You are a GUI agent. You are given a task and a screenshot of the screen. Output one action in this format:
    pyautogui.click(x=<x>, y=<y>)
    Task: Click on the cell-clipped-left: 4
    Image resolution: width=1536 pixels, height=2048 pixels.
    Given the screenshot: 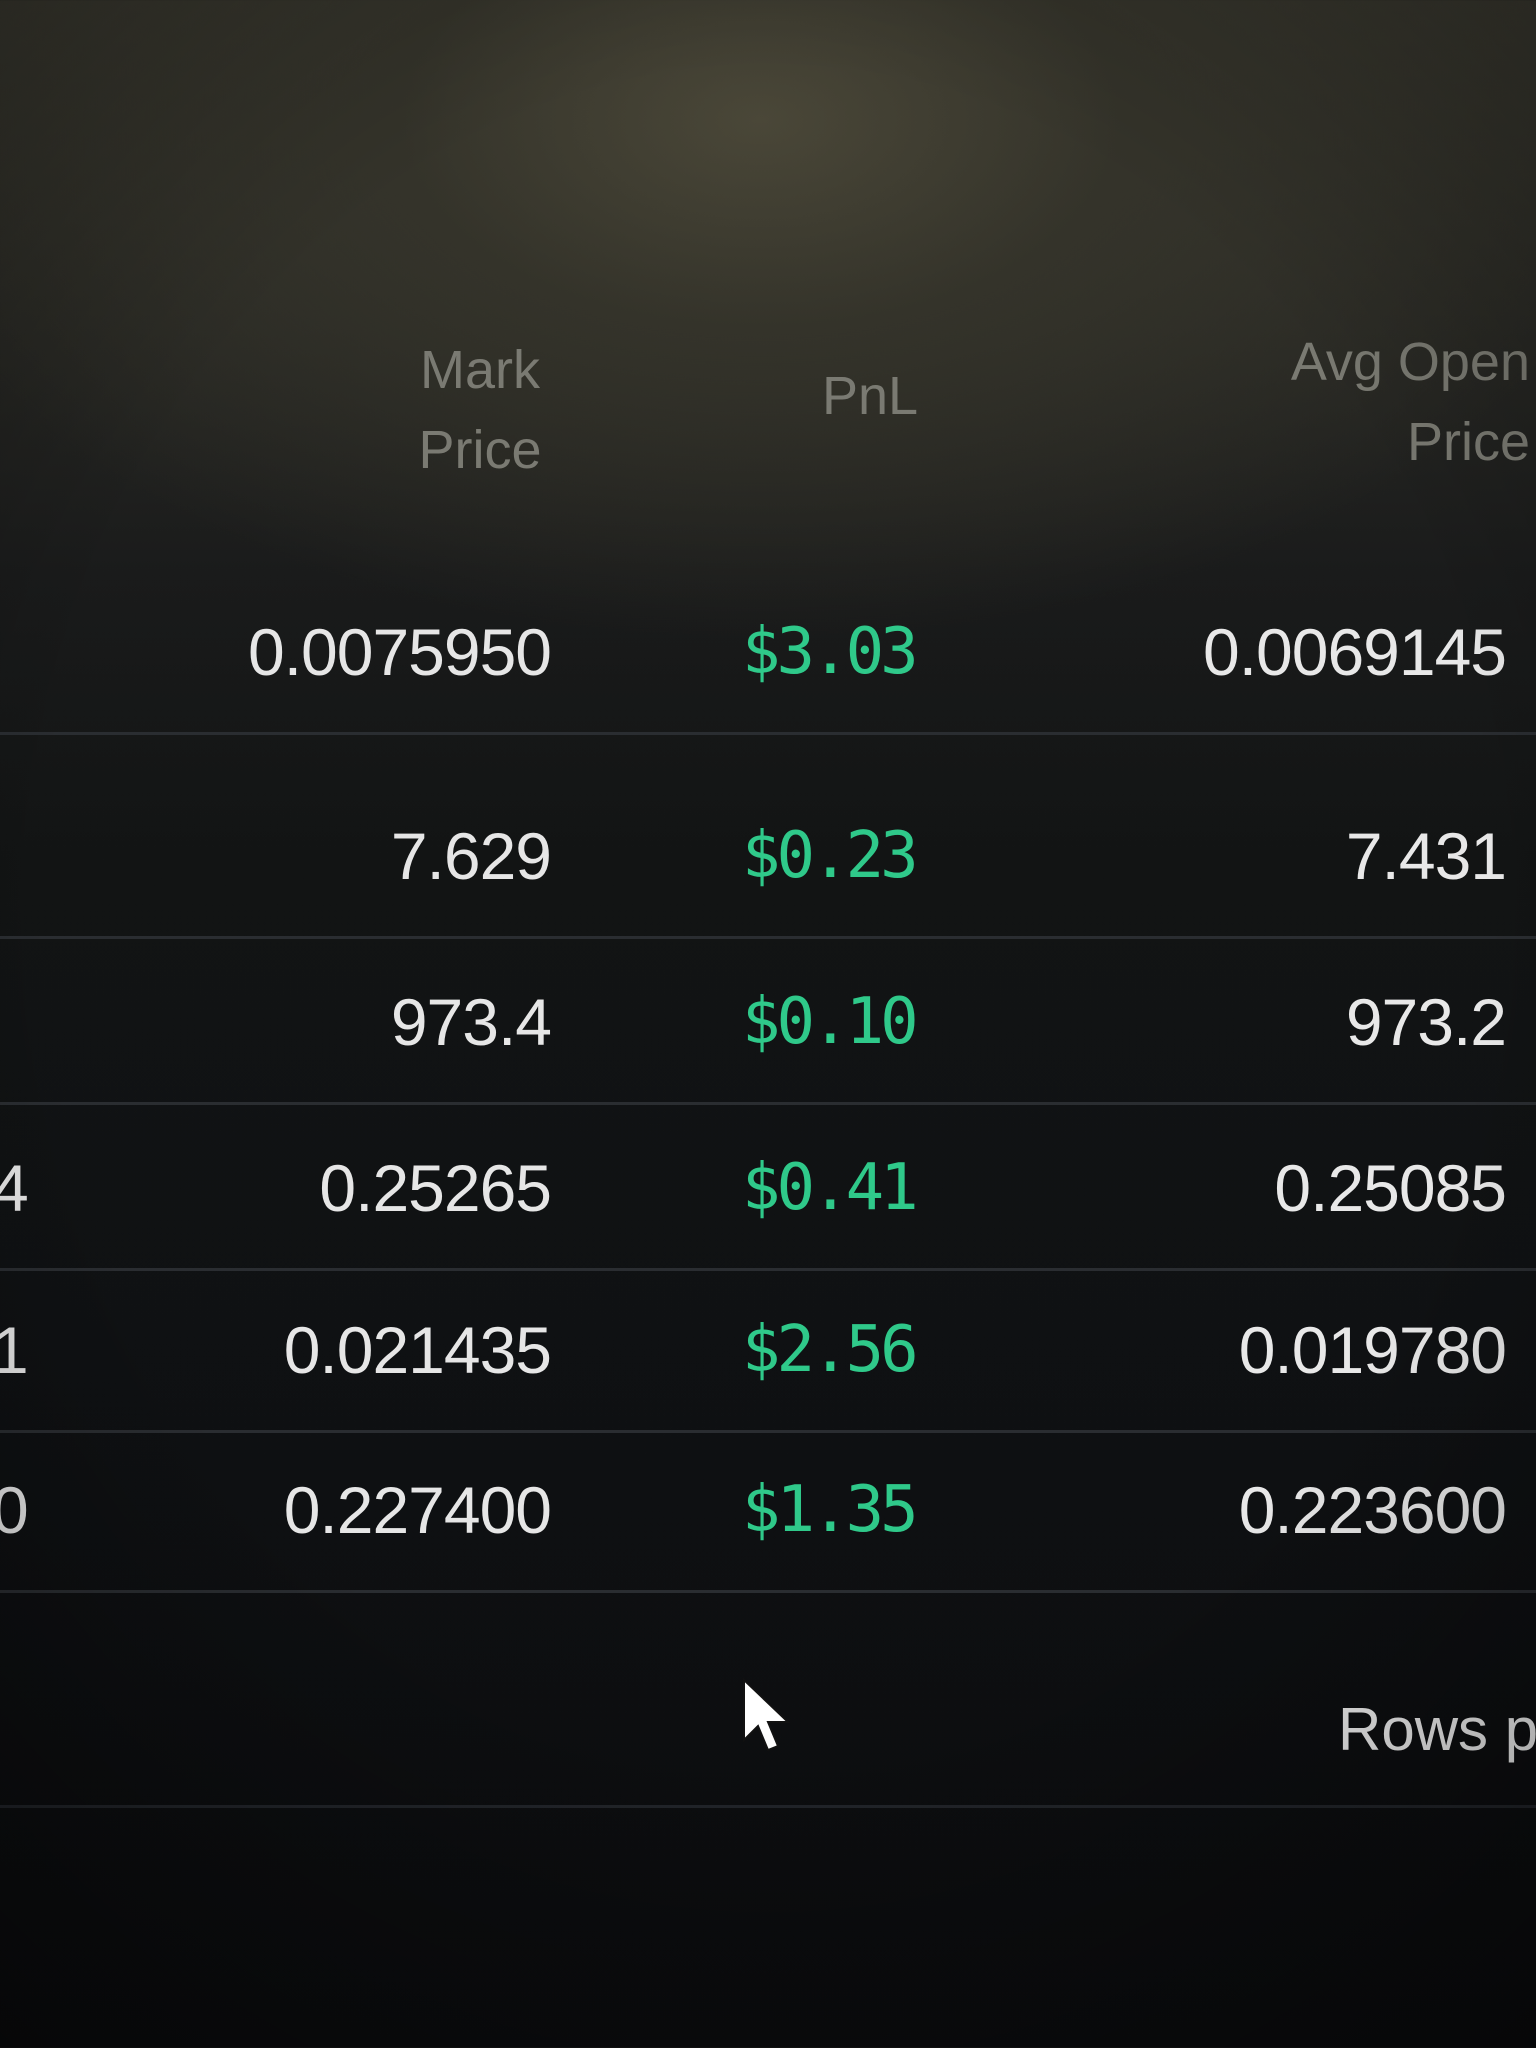 What is the action you would take?
    pyautogui.click(x=14, y=1188)
    